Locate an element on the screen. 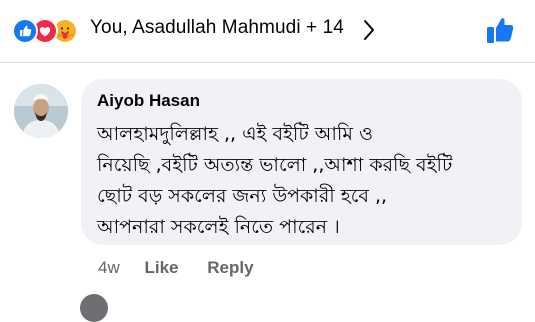  reaction-icons is located at coordinates (48, 31).